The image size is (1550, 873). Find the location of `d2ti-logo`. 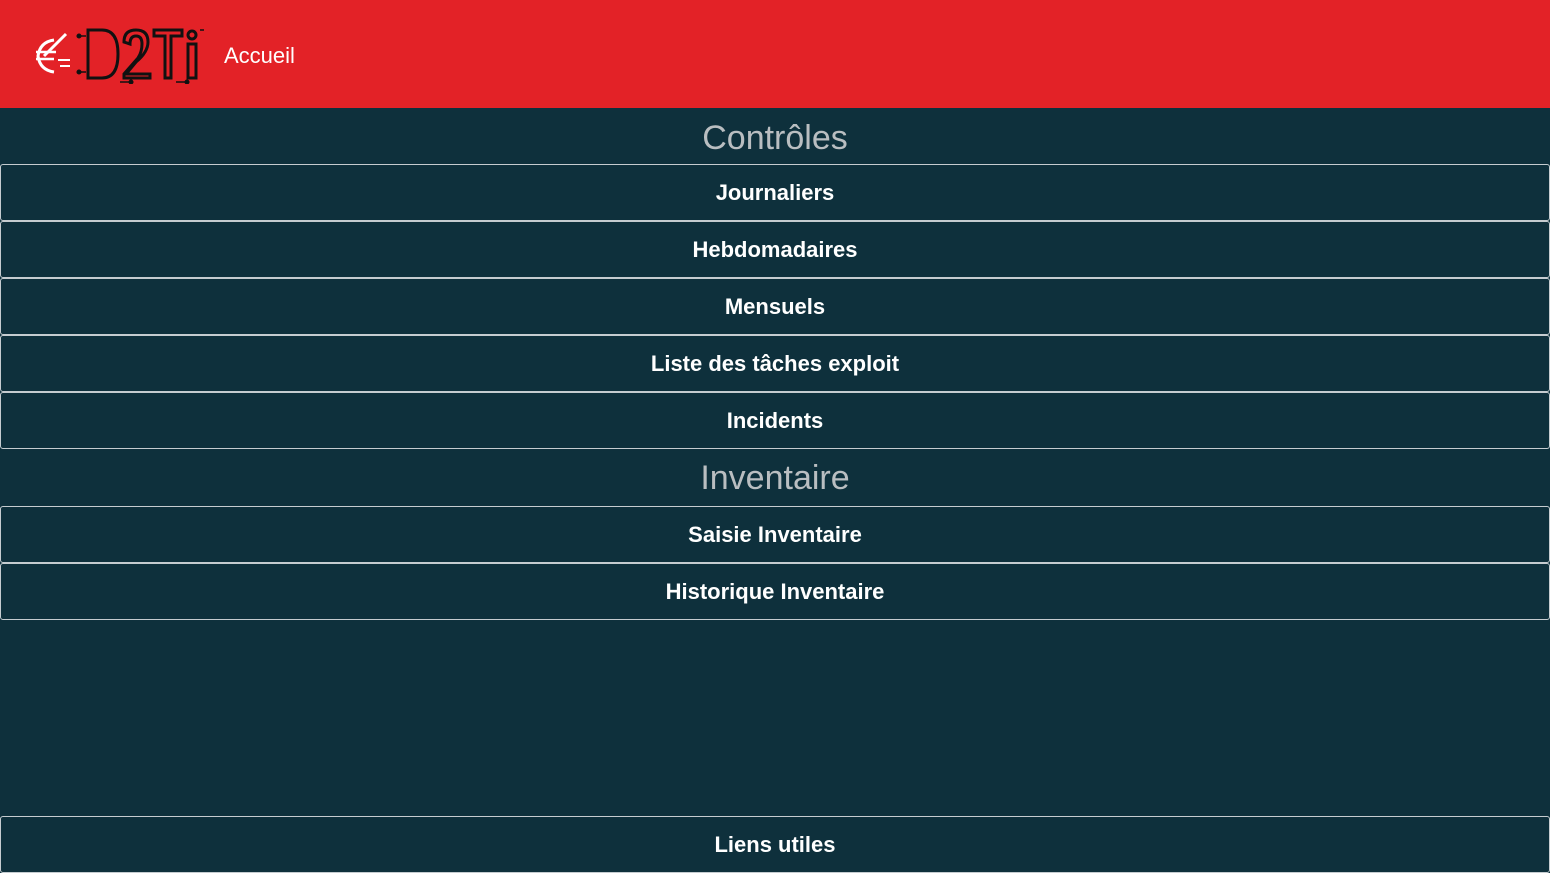

d2ti-logo is located at coordinates (118, 55).